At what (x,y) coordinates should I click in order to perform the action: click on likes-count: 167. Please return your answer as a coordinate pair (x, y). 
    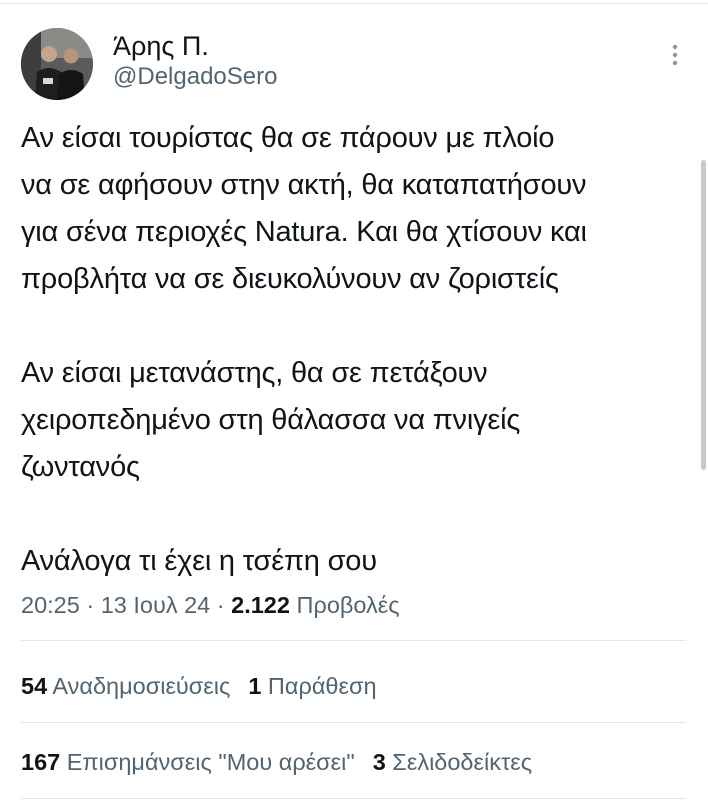
    Looking at the image, I should click on (41, 762).